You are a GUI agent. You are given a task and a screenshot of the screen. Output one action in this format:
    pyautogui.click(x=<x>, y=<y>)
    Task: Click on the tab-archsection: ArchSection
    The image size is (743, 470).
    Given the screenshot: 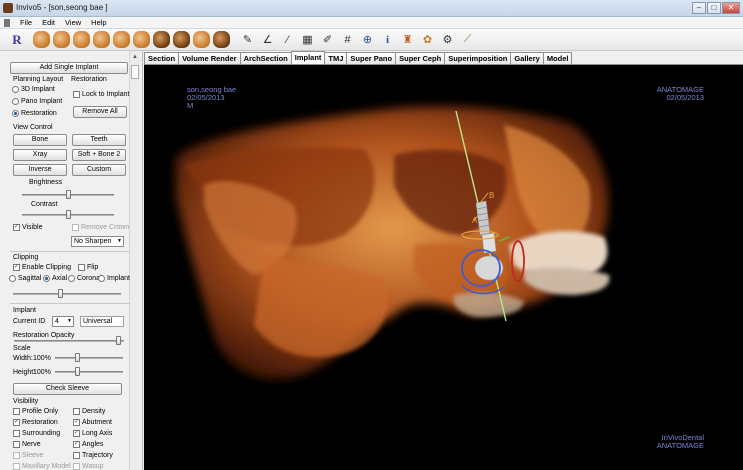 What is the action you would take?
    pyautogui.click(x=265, y=58)
    